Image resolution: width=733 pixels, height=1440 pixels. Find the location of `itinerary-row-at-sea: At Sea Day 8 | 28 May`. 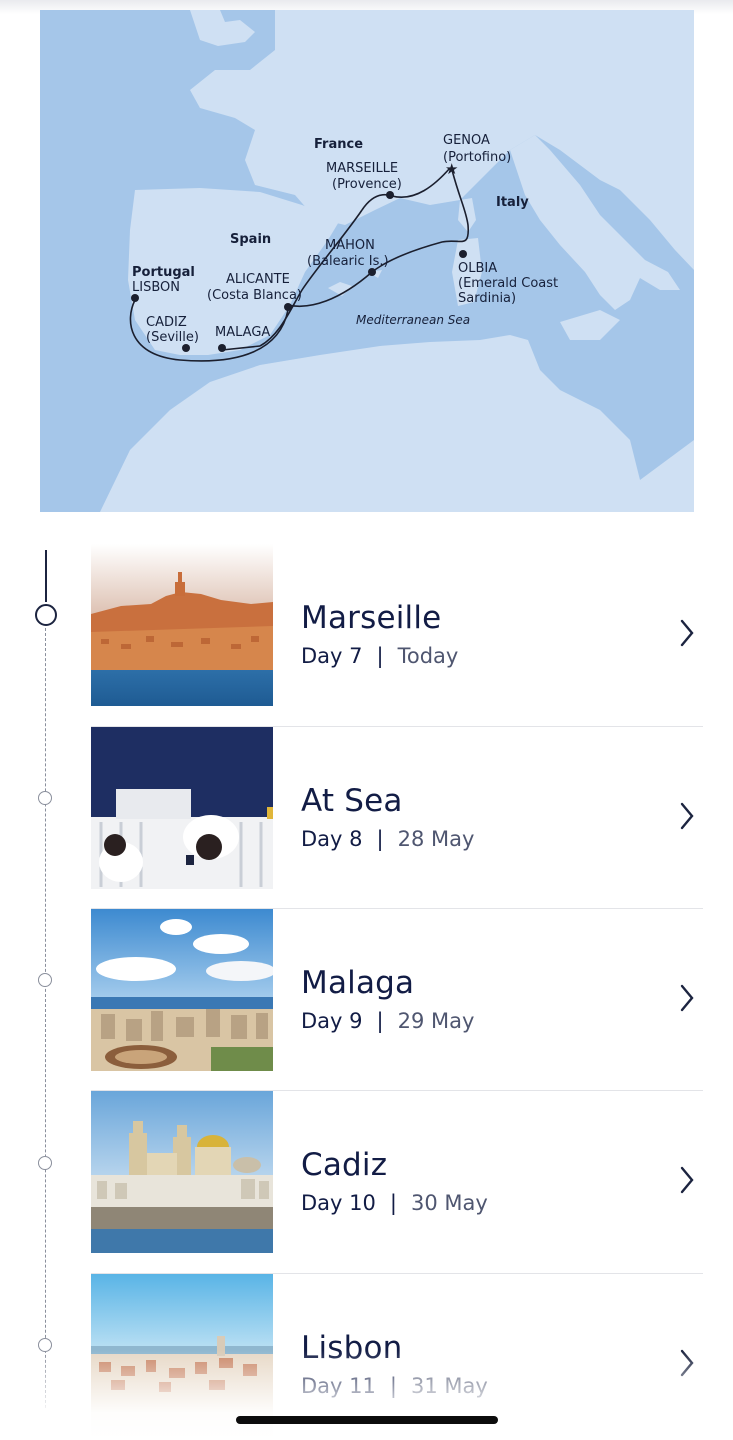

itinerary-row-at-sea: At Sea Day 8 | 28 May is located at coordinates (397, 808).